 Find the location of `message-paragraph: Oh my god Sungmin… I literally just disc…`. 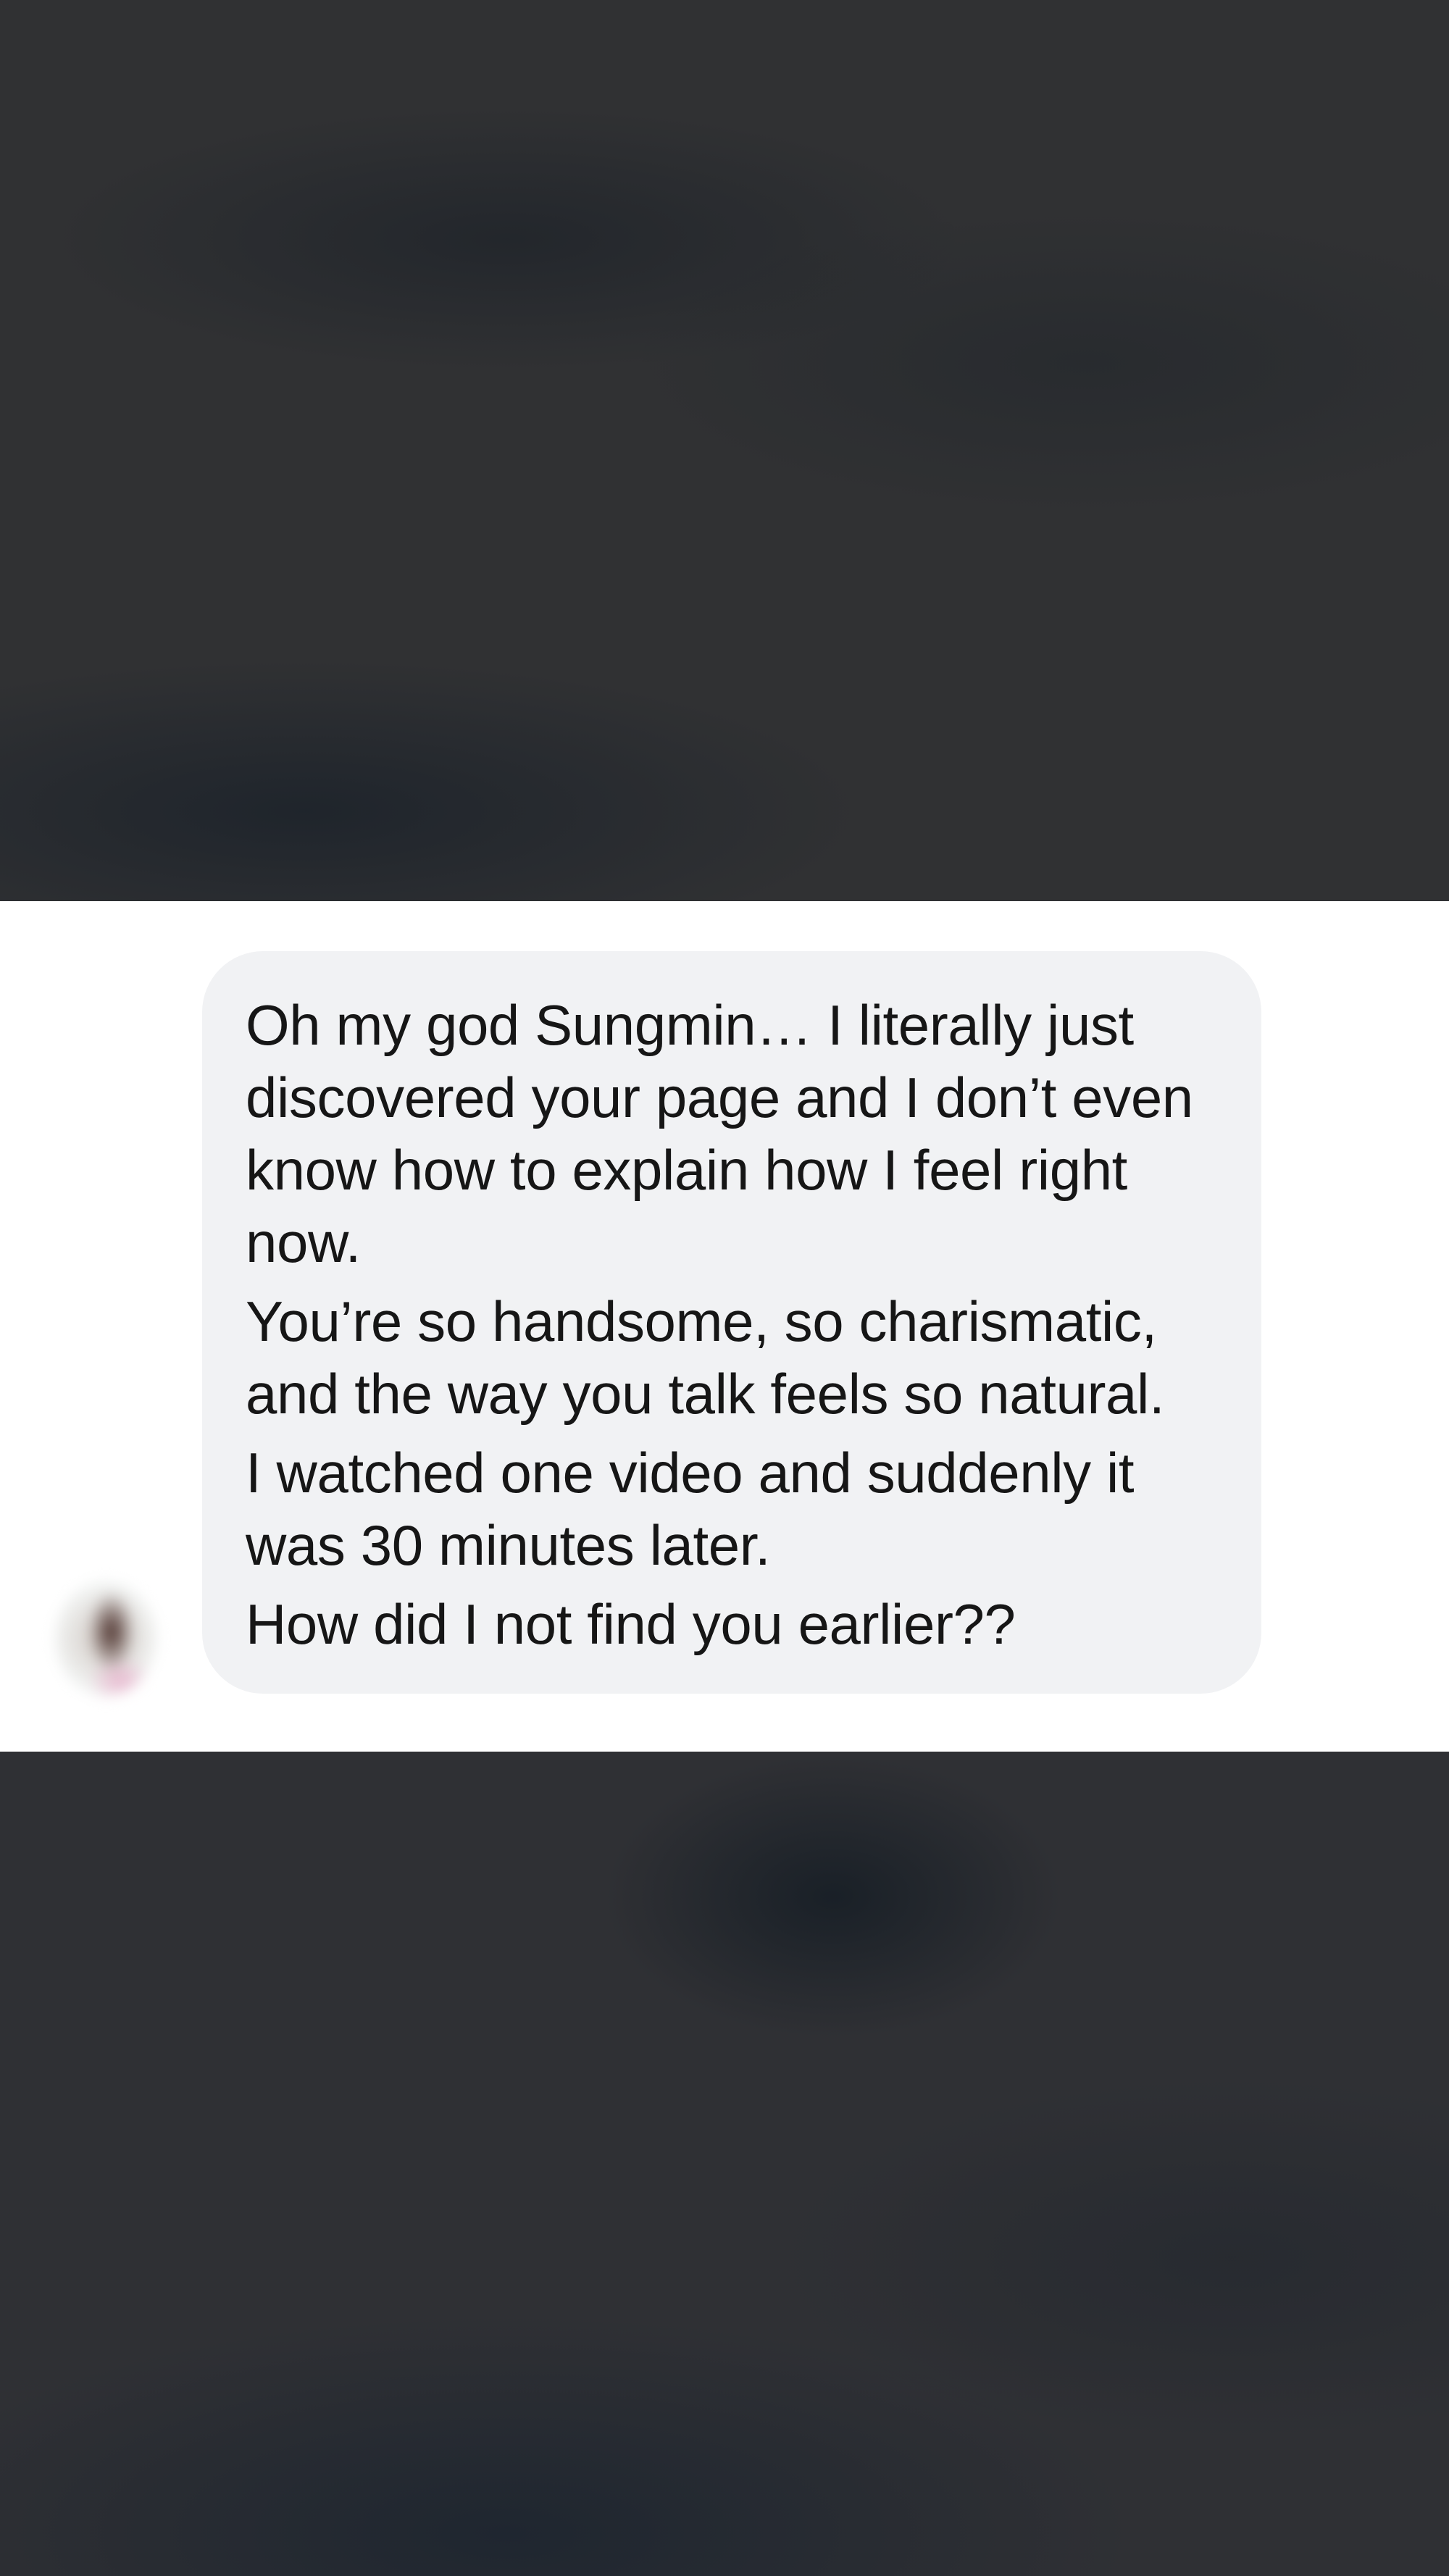

message-paragraph: Oh my god Sungmin… I literally just disc… is located at coordinates (728, 1133).